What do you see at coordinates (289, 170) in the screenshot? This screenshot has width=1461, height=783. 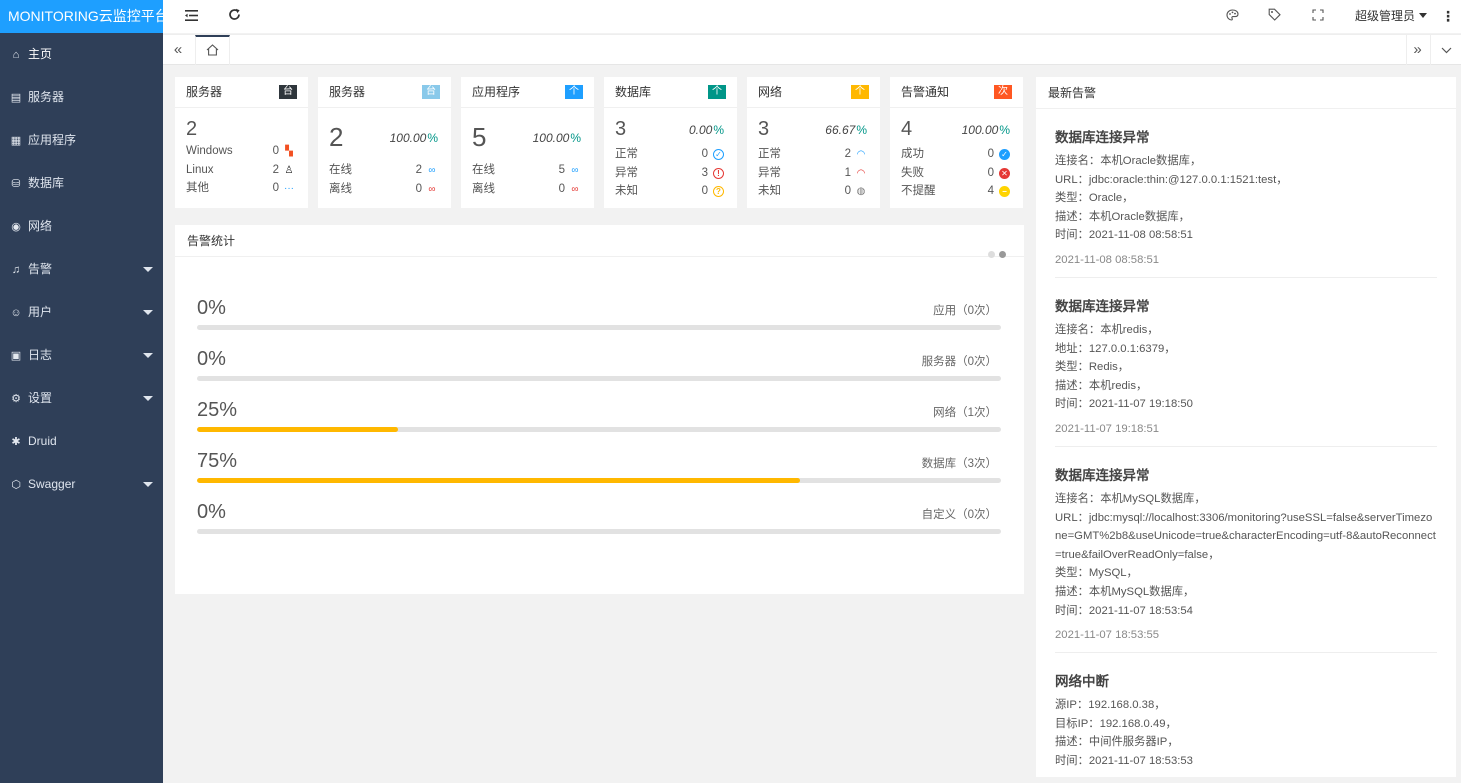 I see `linux-icon: ♙` at bounding box center [289, 170].